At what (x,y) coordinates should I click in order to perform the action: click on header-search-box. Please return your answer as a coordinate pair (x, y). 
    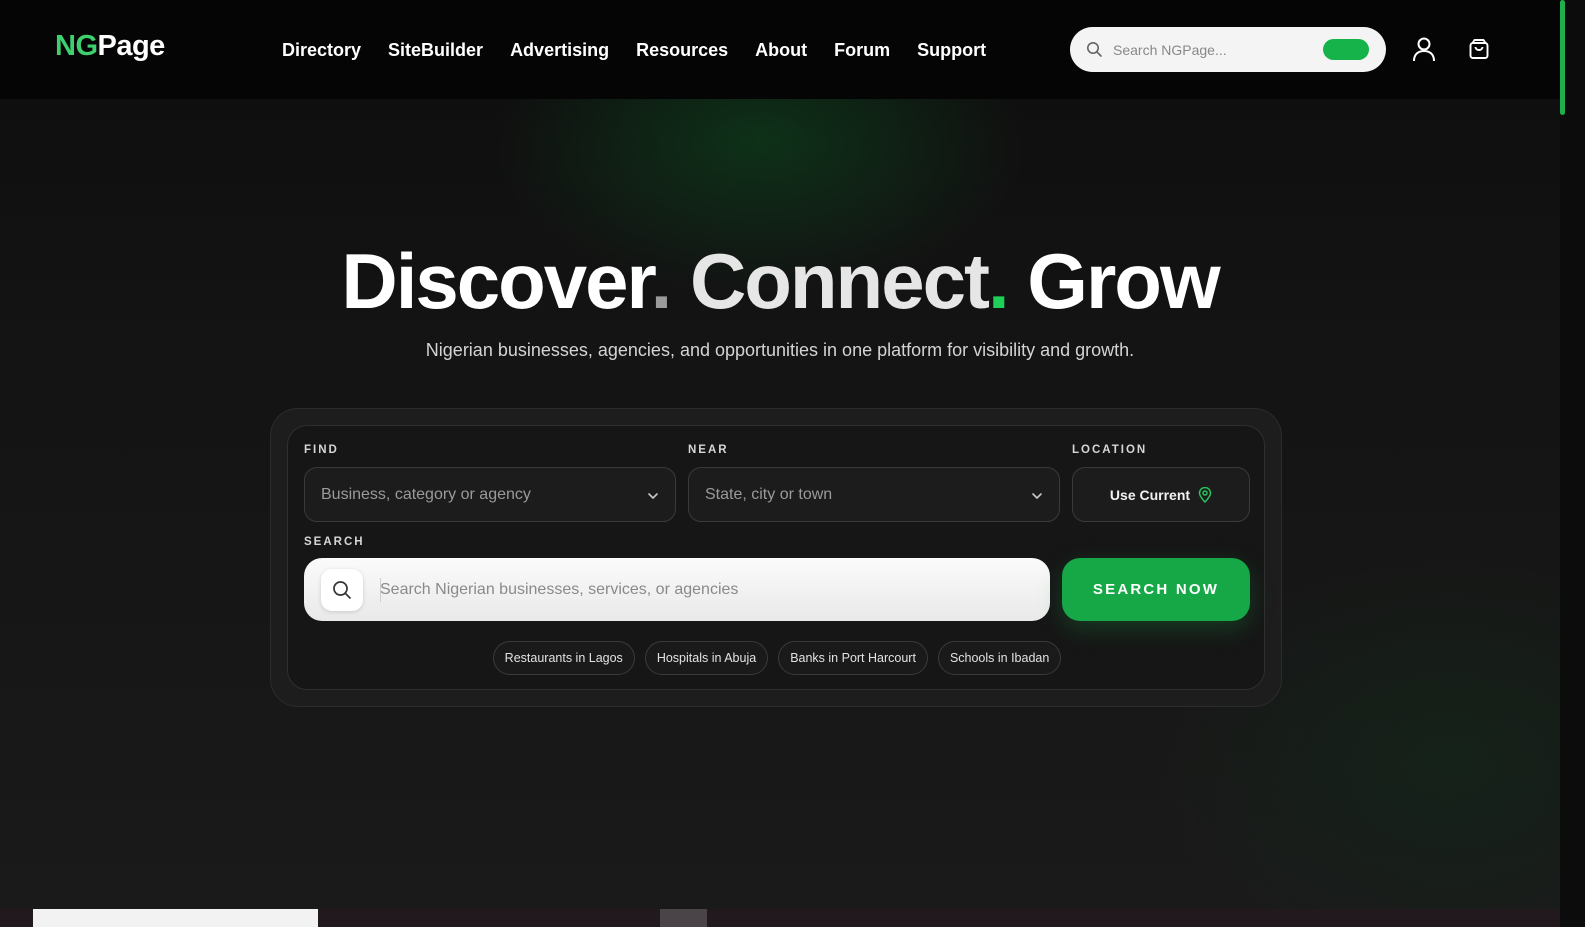
    Looking at the image, I should click on (1228, 49).